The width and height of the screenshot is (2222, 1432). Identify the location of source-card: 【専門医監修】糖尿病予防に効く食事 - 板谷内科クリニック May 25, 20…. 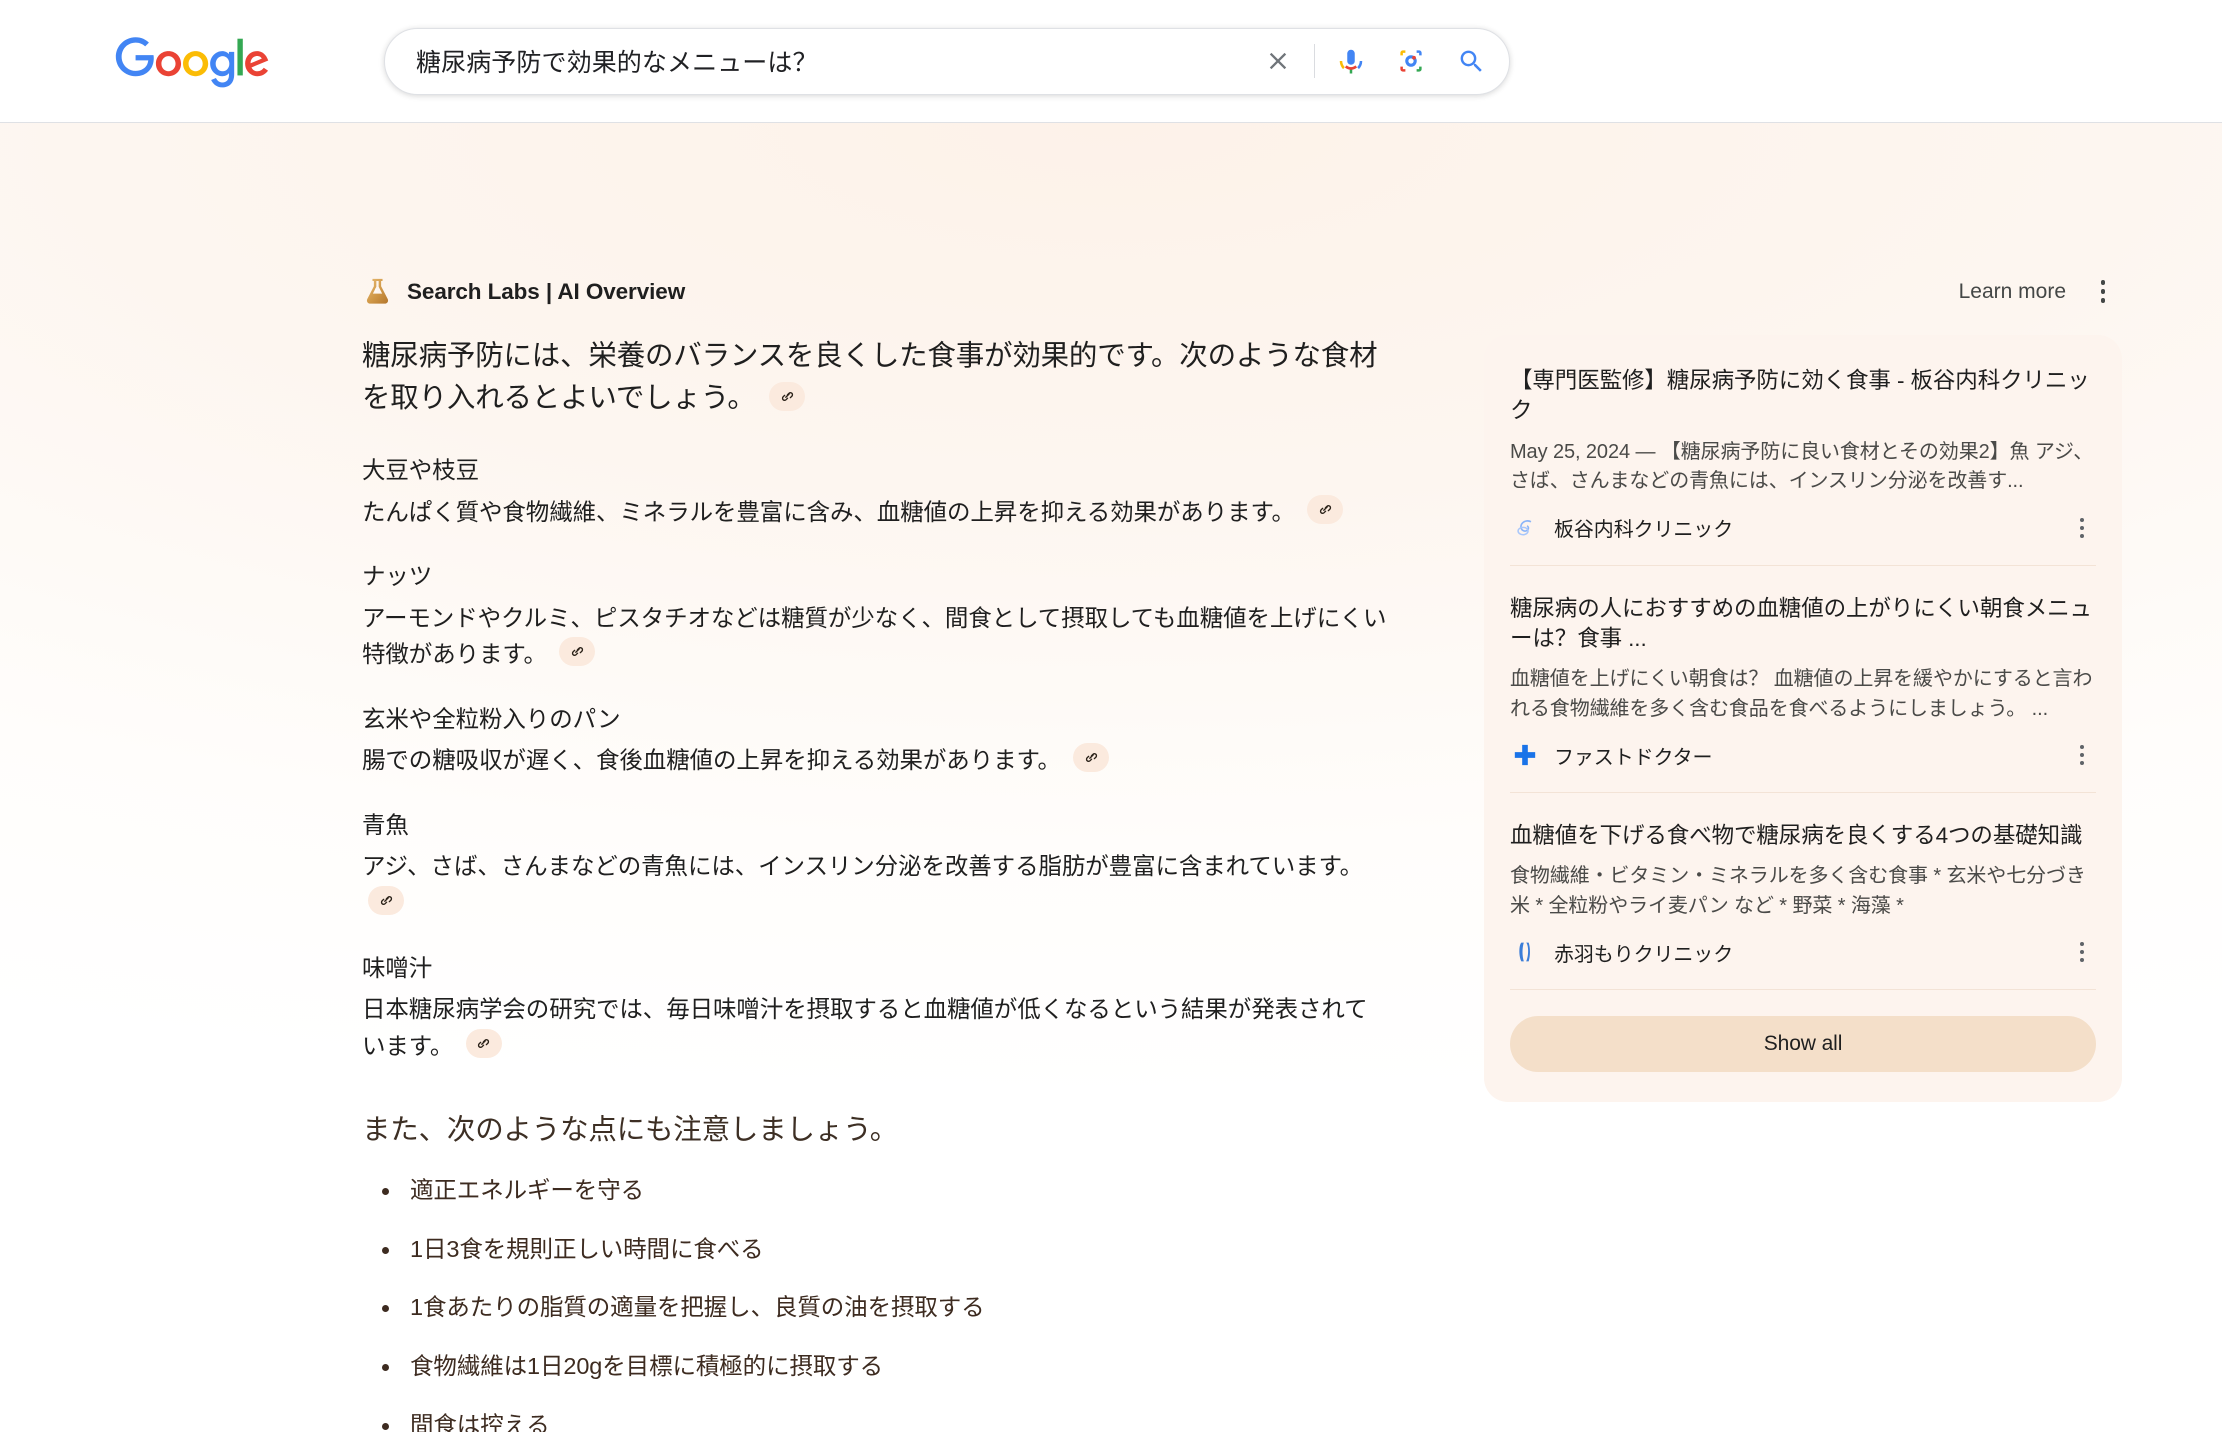
(1803, 450).